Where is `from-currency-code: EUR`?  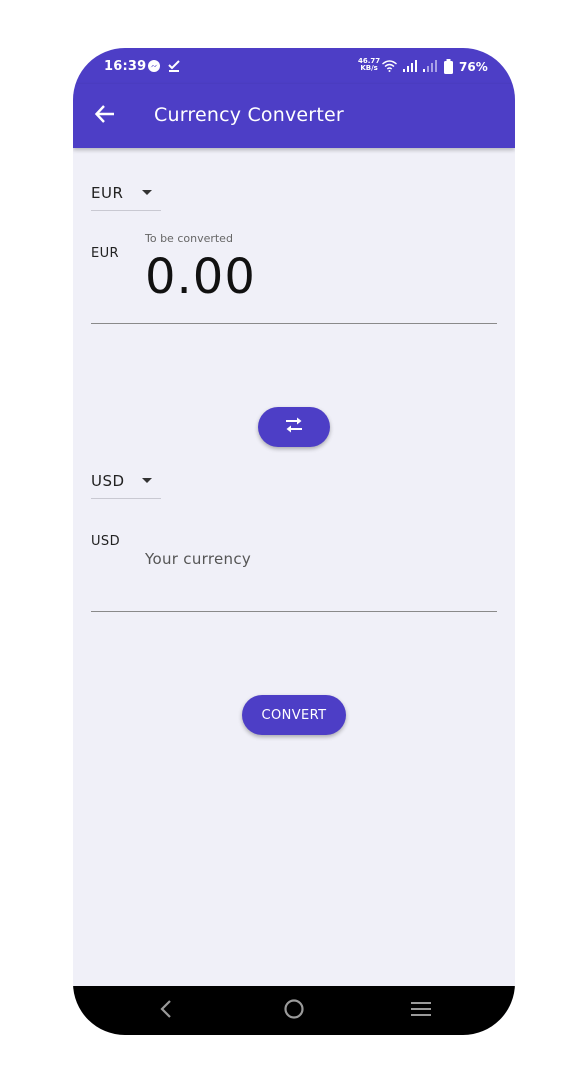 from-currency-code: EUR is located at coordinates (105, 253).